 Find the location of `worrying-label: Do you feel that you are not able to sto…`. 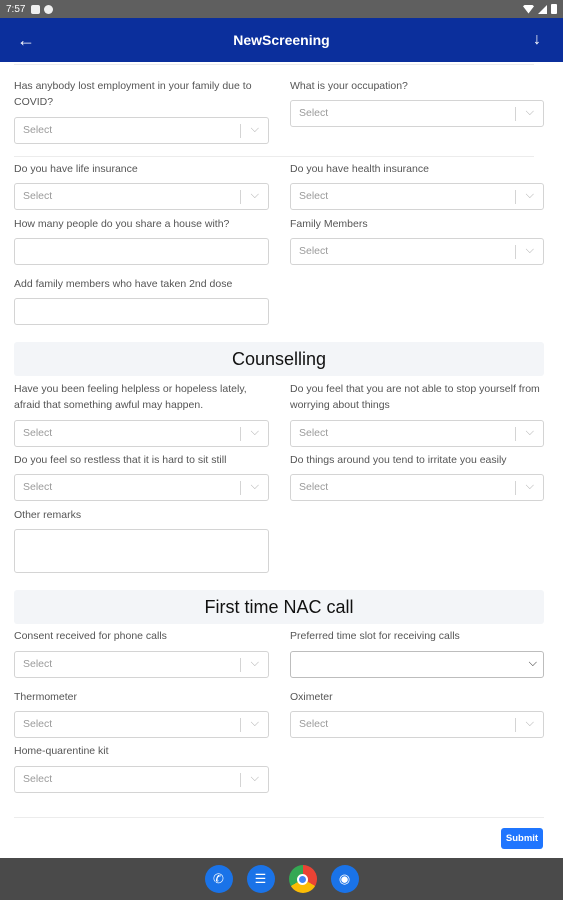

worrying-label: Do you feel that you are not able to sto… is located at coordinates (415, 397).